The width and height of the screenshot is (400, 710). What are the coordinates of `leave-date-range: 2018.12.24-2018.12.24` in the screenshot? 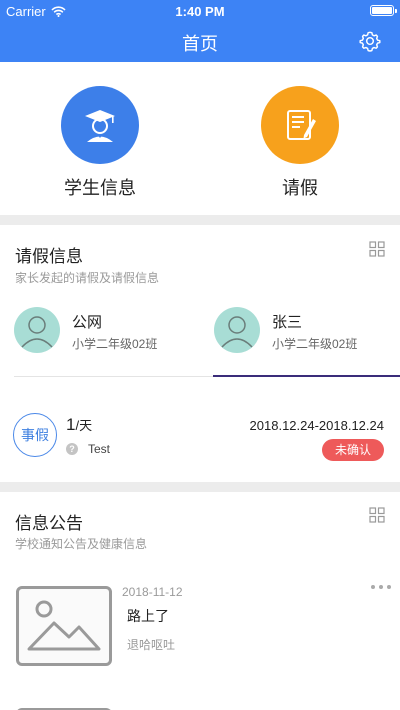 It's located at (316, 425).